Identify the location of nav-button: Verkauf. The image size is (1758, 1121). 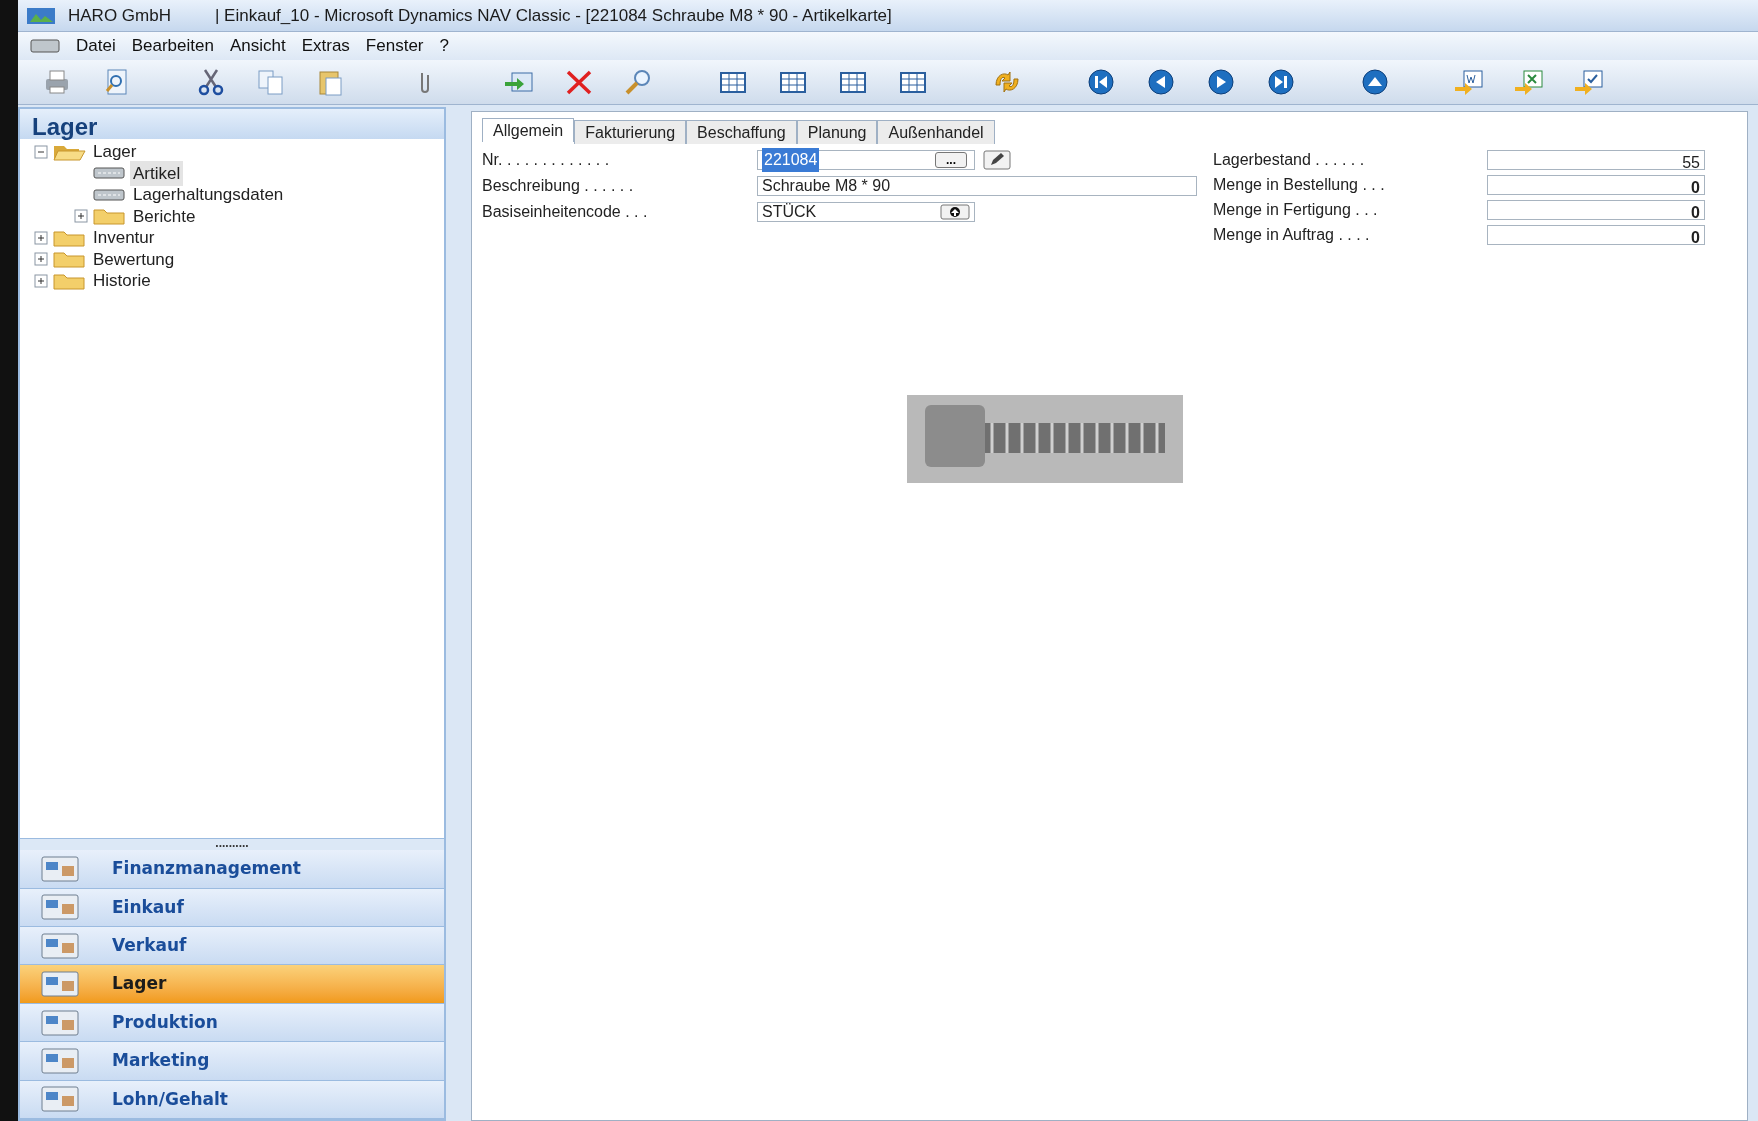
(232, 946).